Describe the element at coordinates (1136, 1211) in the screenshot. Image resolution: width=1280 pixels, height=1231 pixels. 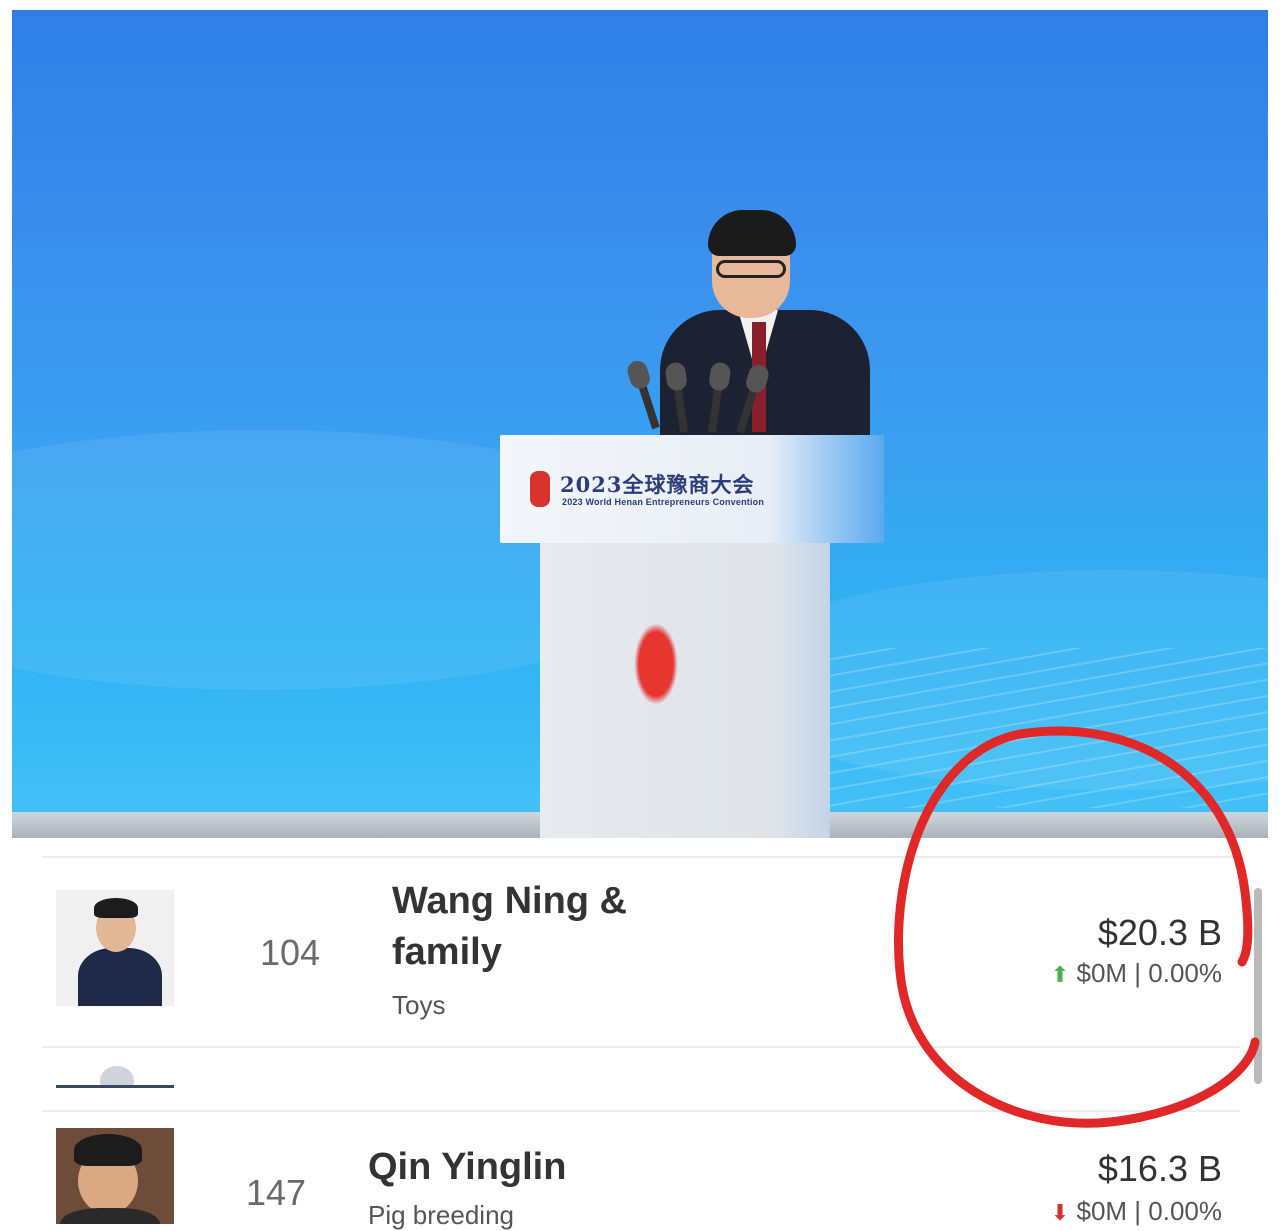
I see `net-worth-change: ⬇ $0M | 0.00%` at that location.